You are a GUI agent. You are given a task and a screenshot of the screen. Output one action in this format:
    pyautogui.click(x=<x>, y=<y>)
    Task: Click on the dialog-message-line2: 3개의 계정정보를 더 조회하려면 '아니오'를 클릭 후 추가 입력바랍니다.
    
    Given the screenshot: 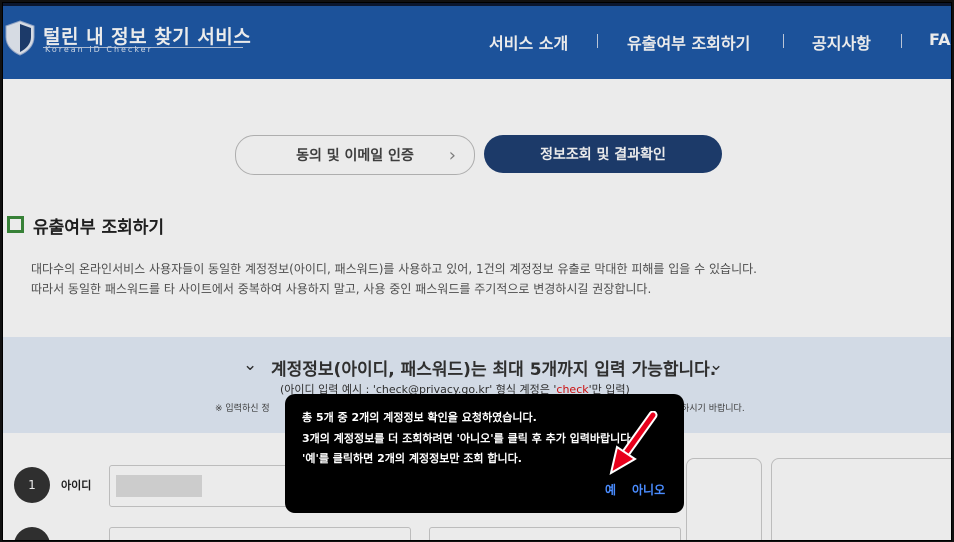 What is the action you would take?
    pyautogui.click(x=468, y=438)
    